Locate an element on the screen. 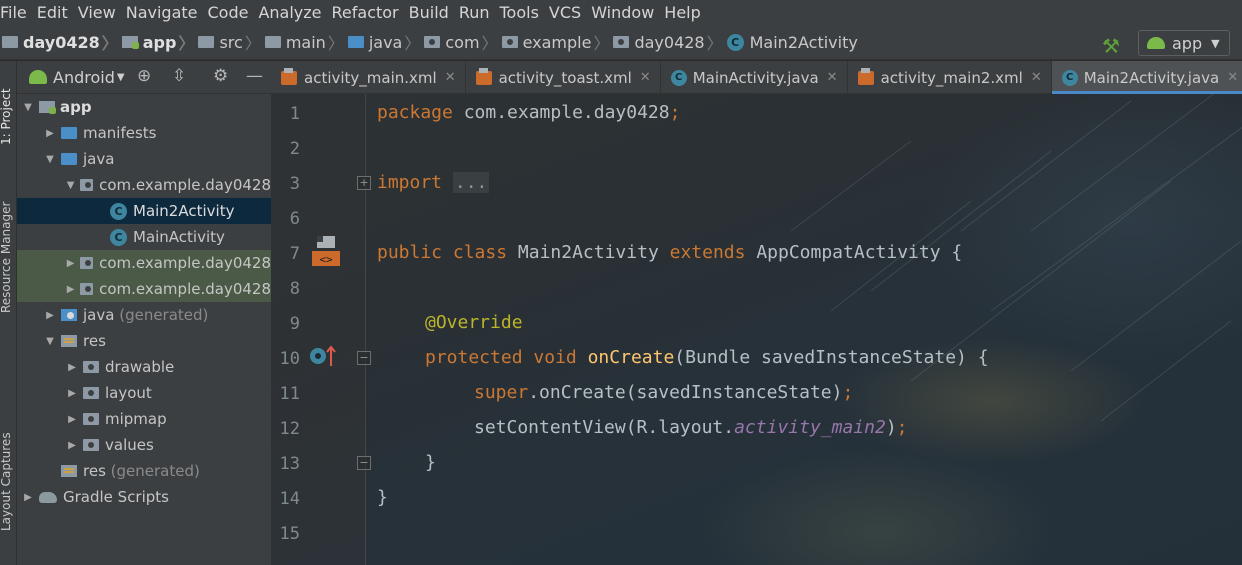 The image size is (1242, 565). line-number: 15 is located at coordinates (289, 534).